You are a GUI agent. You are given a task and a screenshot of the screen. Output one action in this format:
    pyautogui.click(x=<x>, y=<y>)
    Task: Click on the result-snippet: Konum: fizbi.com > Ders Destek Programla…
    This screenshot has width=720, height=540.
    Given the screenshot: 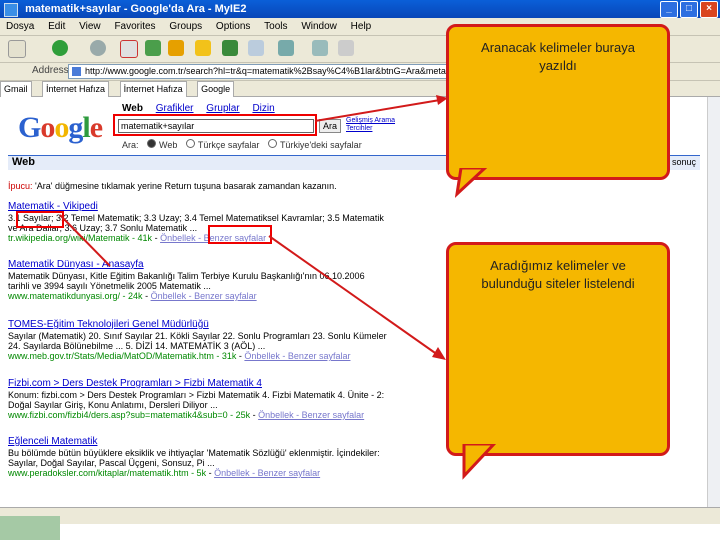 What is the action you would take?
    pyautogui.click(x=196, y=400)
    